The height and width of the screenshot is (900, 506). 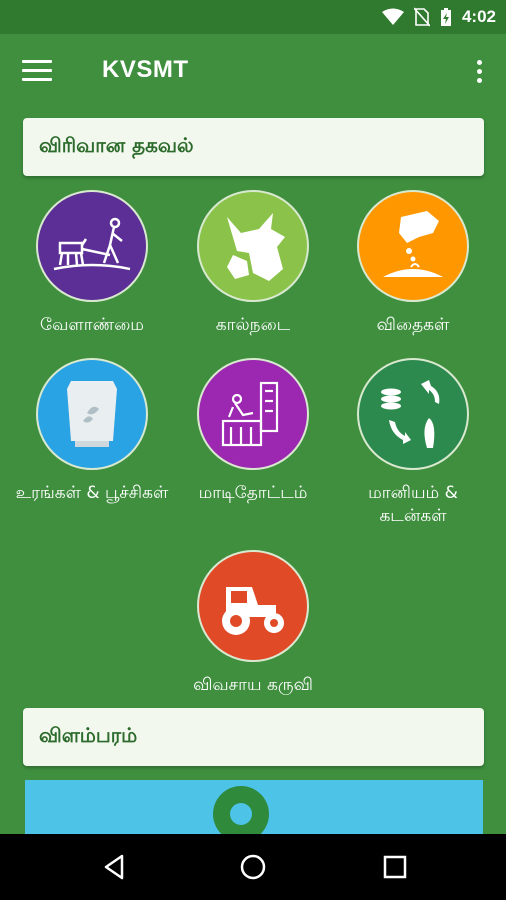 I want to click on ad-banner, so click(x=254, y=807).